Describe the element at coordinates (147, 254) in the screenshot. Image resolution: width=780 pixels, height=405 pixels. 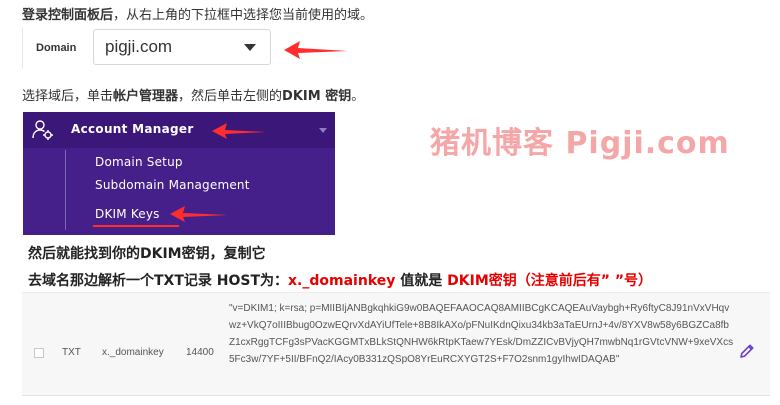
I see `instruction-line-3: 然后就能找到你的DKIM密钥，复制它` at that location.